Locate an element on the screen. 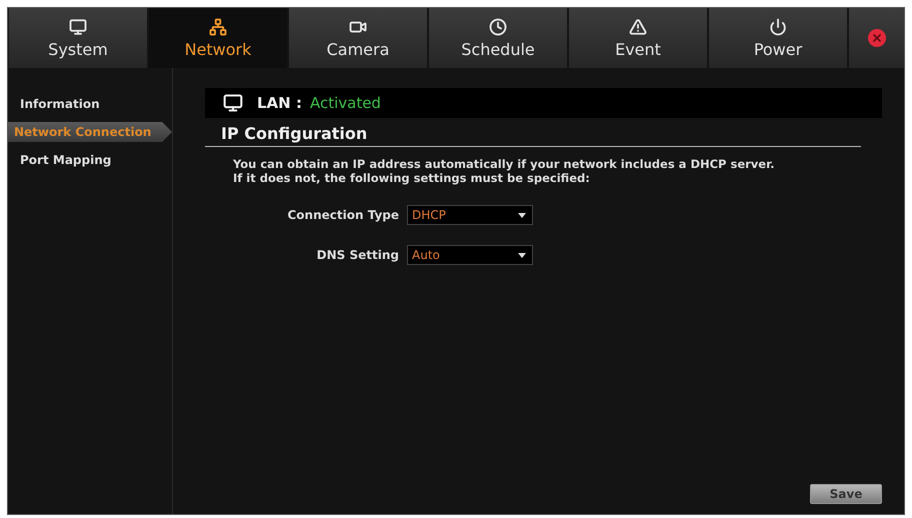 Image resolution: width=912 pixels, height=518 pixels. clock-icon is located at coordinates (498, 27).